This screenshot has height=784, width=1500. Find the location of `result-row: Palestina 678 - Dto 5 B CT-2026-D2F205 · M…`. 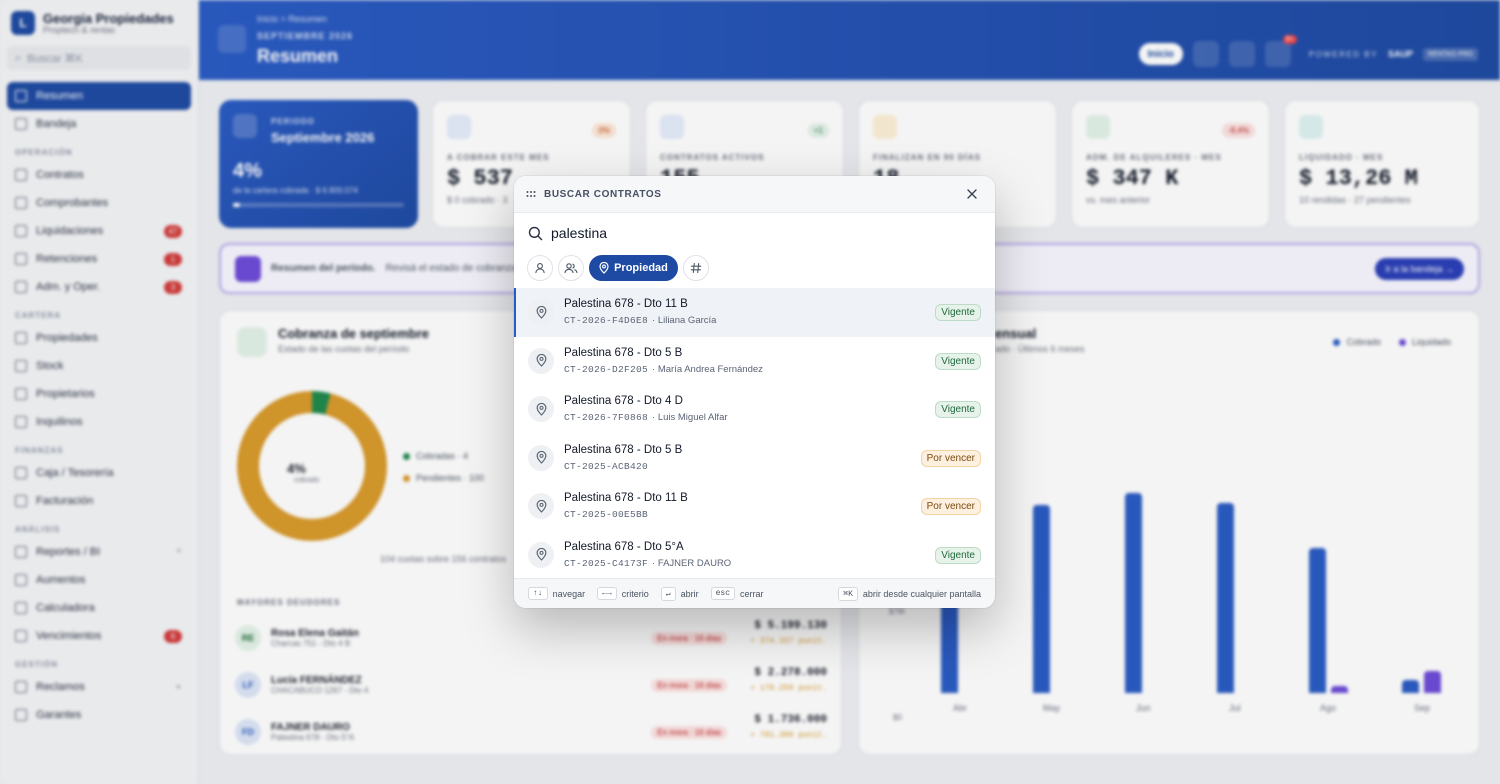

result-row: Palestina 678 - Dto 5 B CT-2026-D2F205 · M… is located at coordinates (754, 361).